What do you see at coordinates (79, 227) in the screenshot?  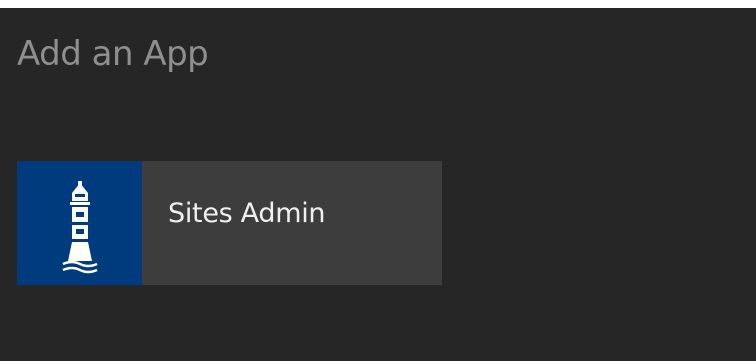 I see `lighthouse-icon` at bounding box center [79, 227].